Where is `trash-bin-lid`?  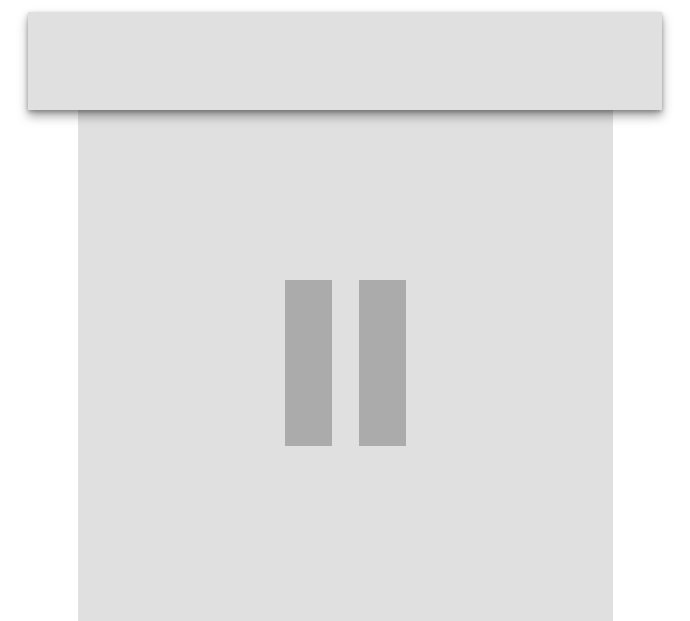 trash-bin-lid is located at coordinates (345, 61).